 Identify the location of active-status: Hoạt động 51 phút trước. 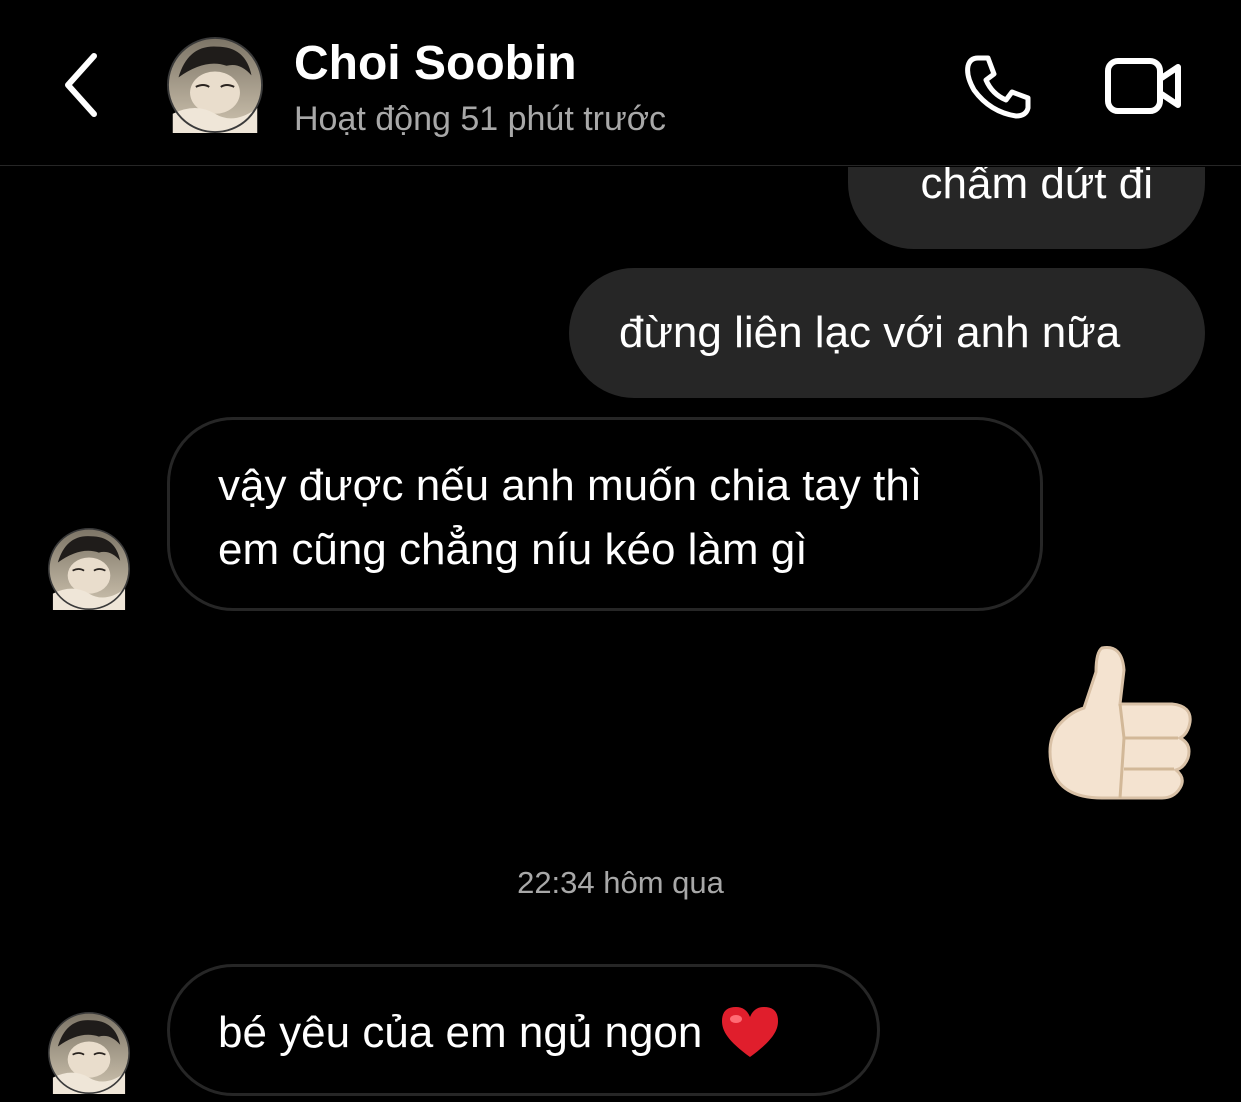
(480, 119).